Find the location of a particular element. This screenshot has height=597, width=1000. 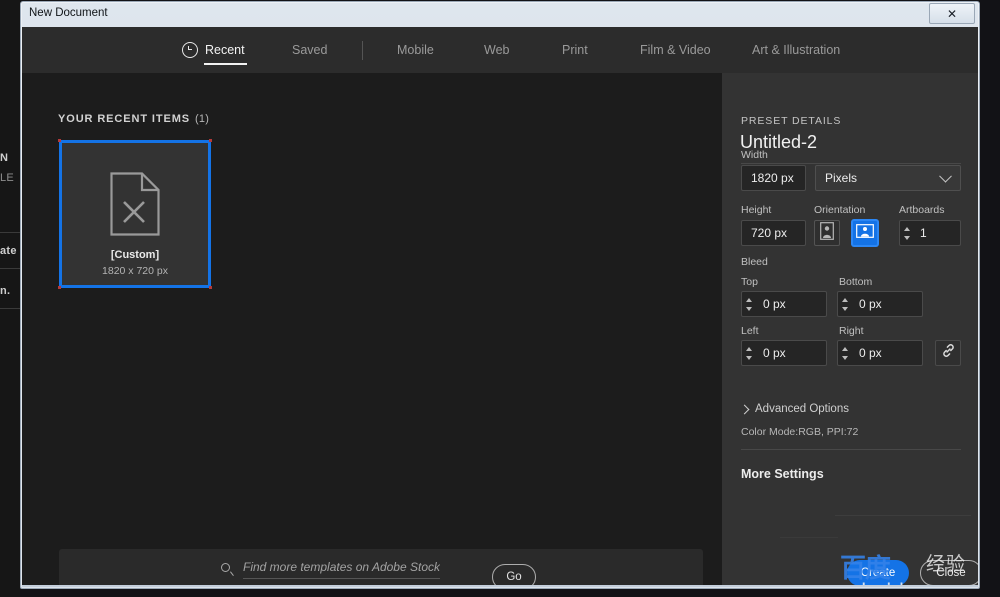

bleed-top-label: Top is located at coordinates (749, 282).